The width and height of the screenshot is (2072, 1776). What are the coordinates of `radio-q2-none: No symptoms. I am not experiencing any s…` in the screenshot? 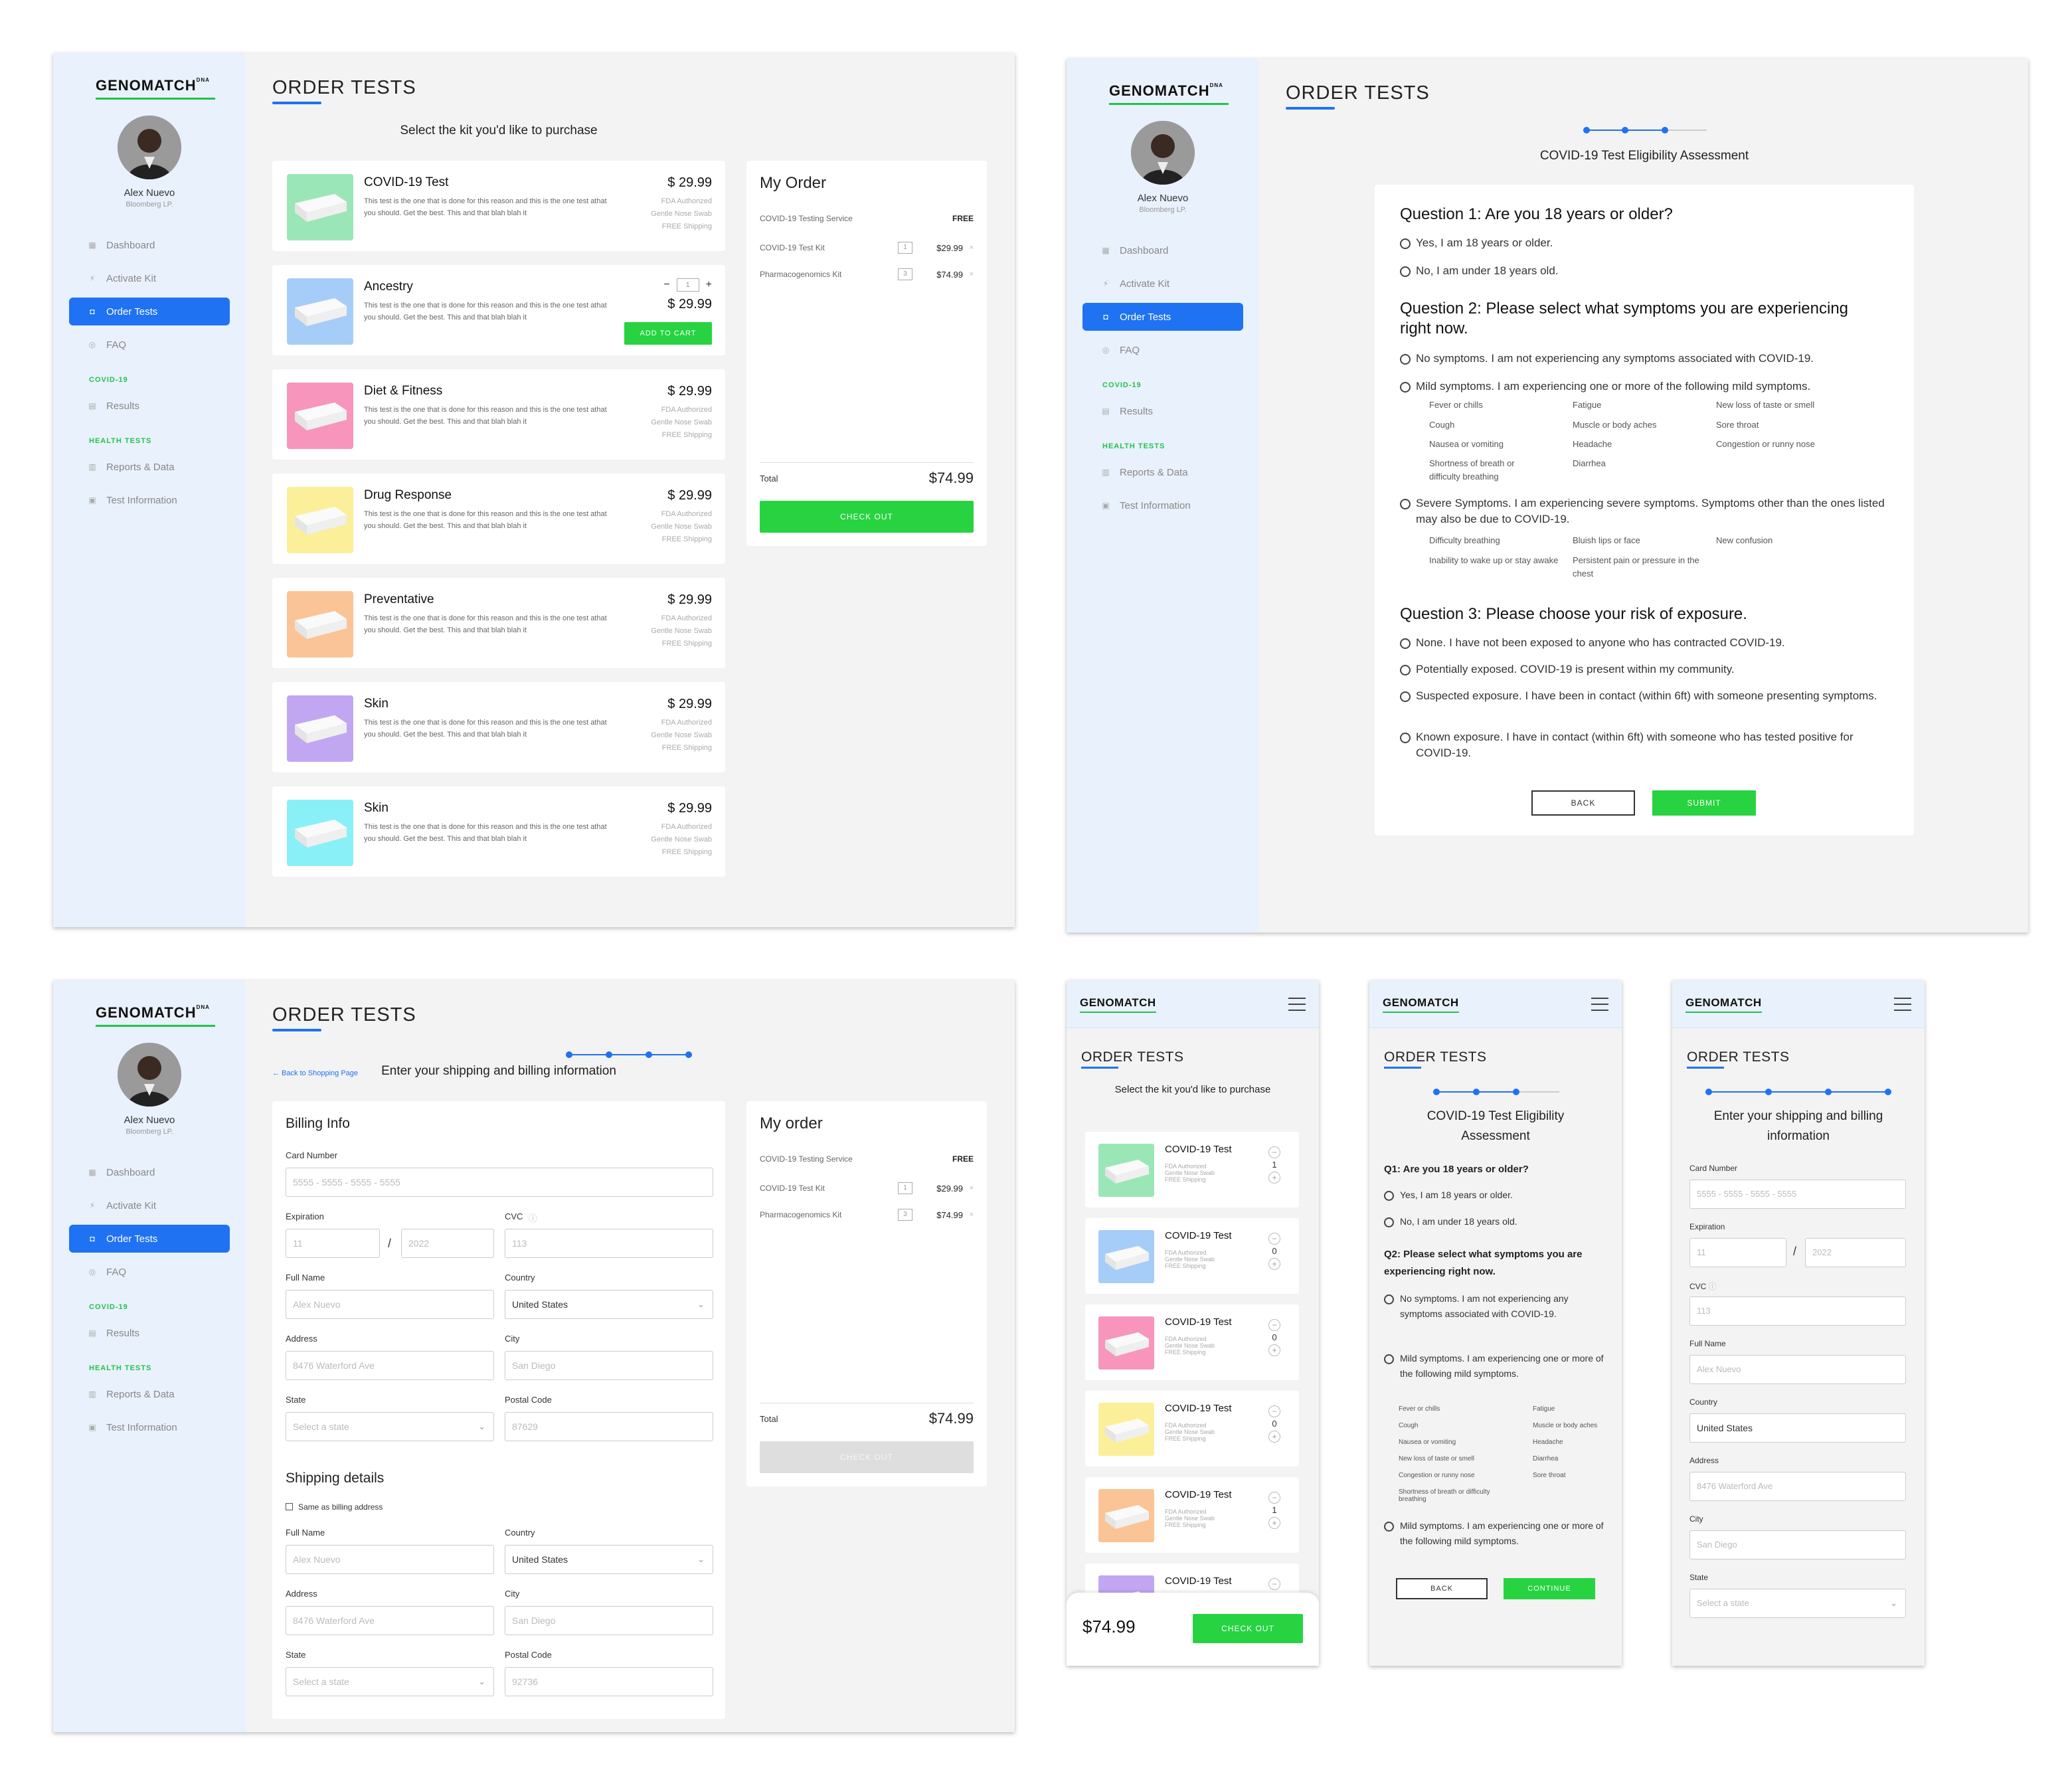 It's located at (1645, 359).